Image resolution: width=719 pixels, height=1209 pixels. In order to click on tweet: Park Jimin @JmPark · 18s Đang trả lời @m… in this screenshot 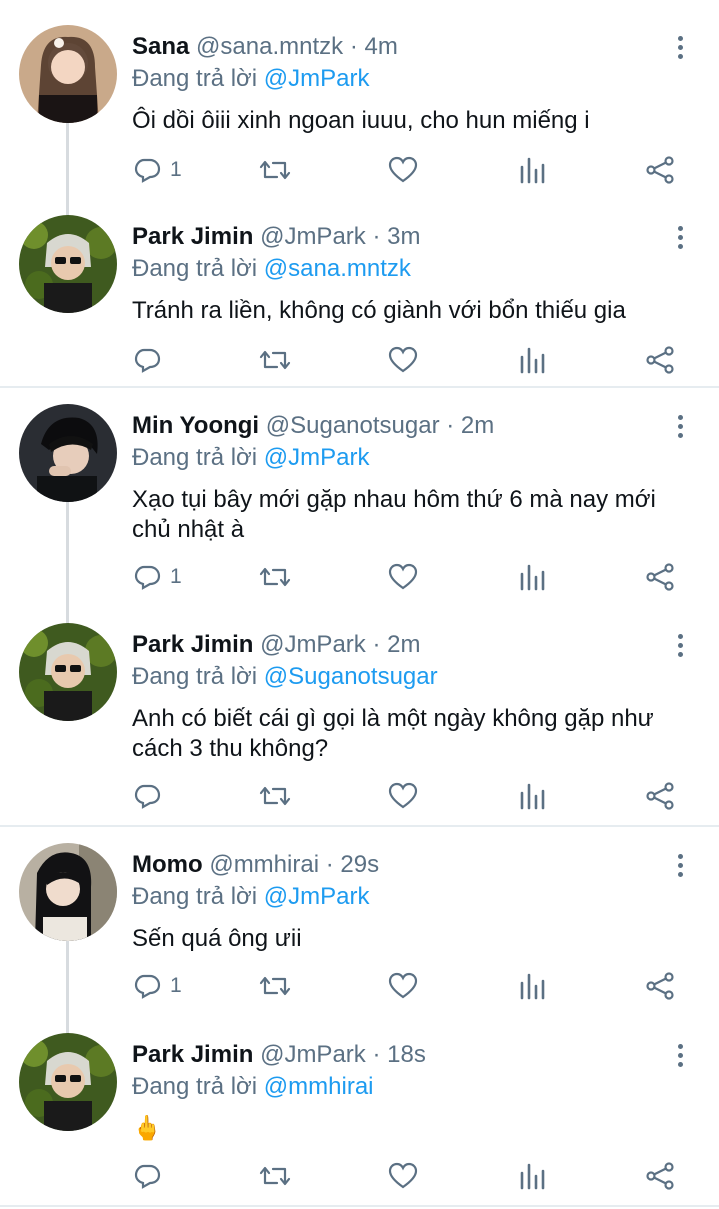, I will do `click(359, 1115)`.